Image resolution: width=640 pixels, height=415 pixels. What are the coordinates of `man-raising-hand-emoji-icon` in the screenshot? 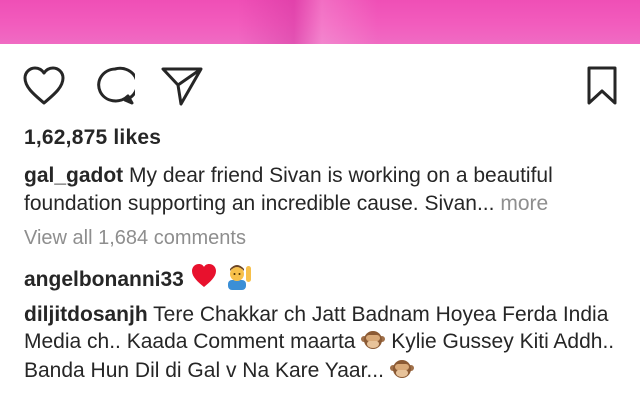 It's located at (239, 280).